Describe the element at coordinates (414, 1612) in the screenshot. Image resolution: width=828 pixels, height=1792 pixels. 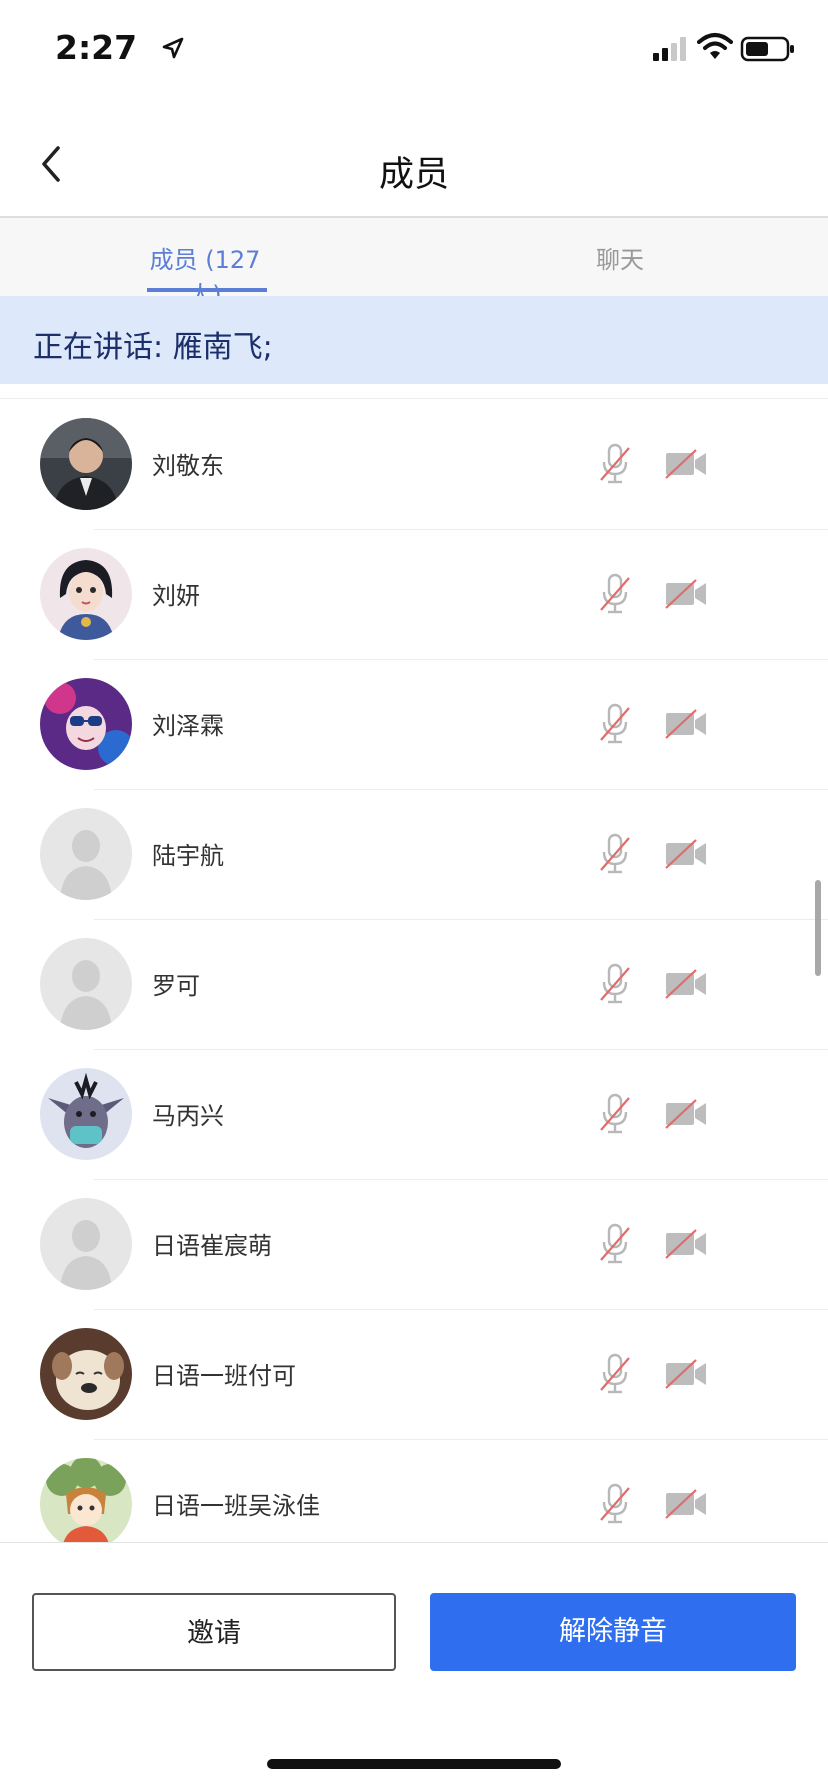
I see `action-bar: 邀请 解除静音` at that location.